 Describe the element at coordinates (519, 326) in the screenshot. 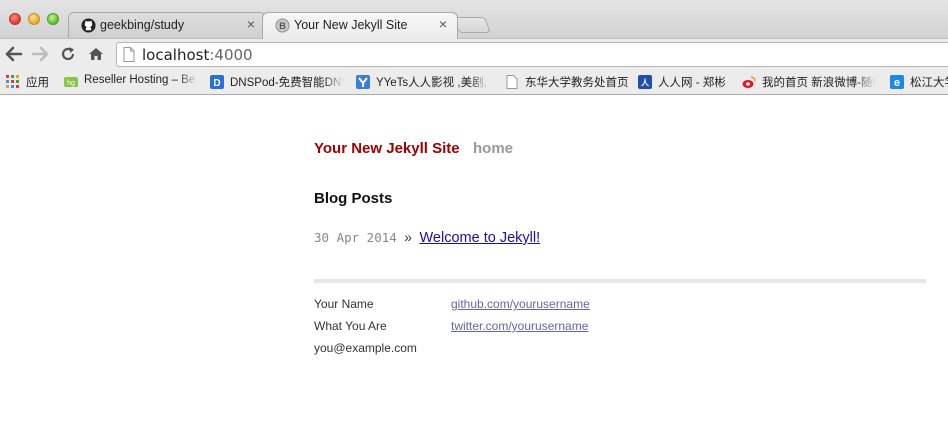

I see `twitter-link: twitter.com/yourusername` at that location.